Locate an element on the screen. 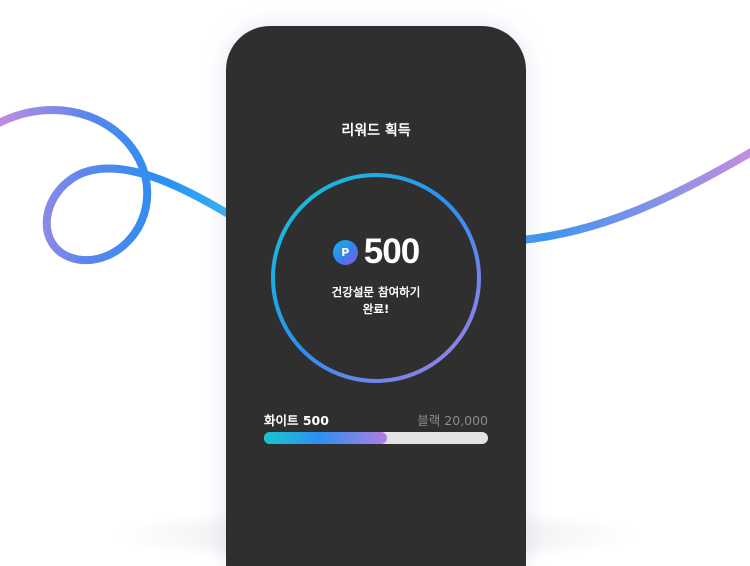 This screenshot has height=566, width=750. reward-title: 리워드 획득 is located at coordinates (376, 131).